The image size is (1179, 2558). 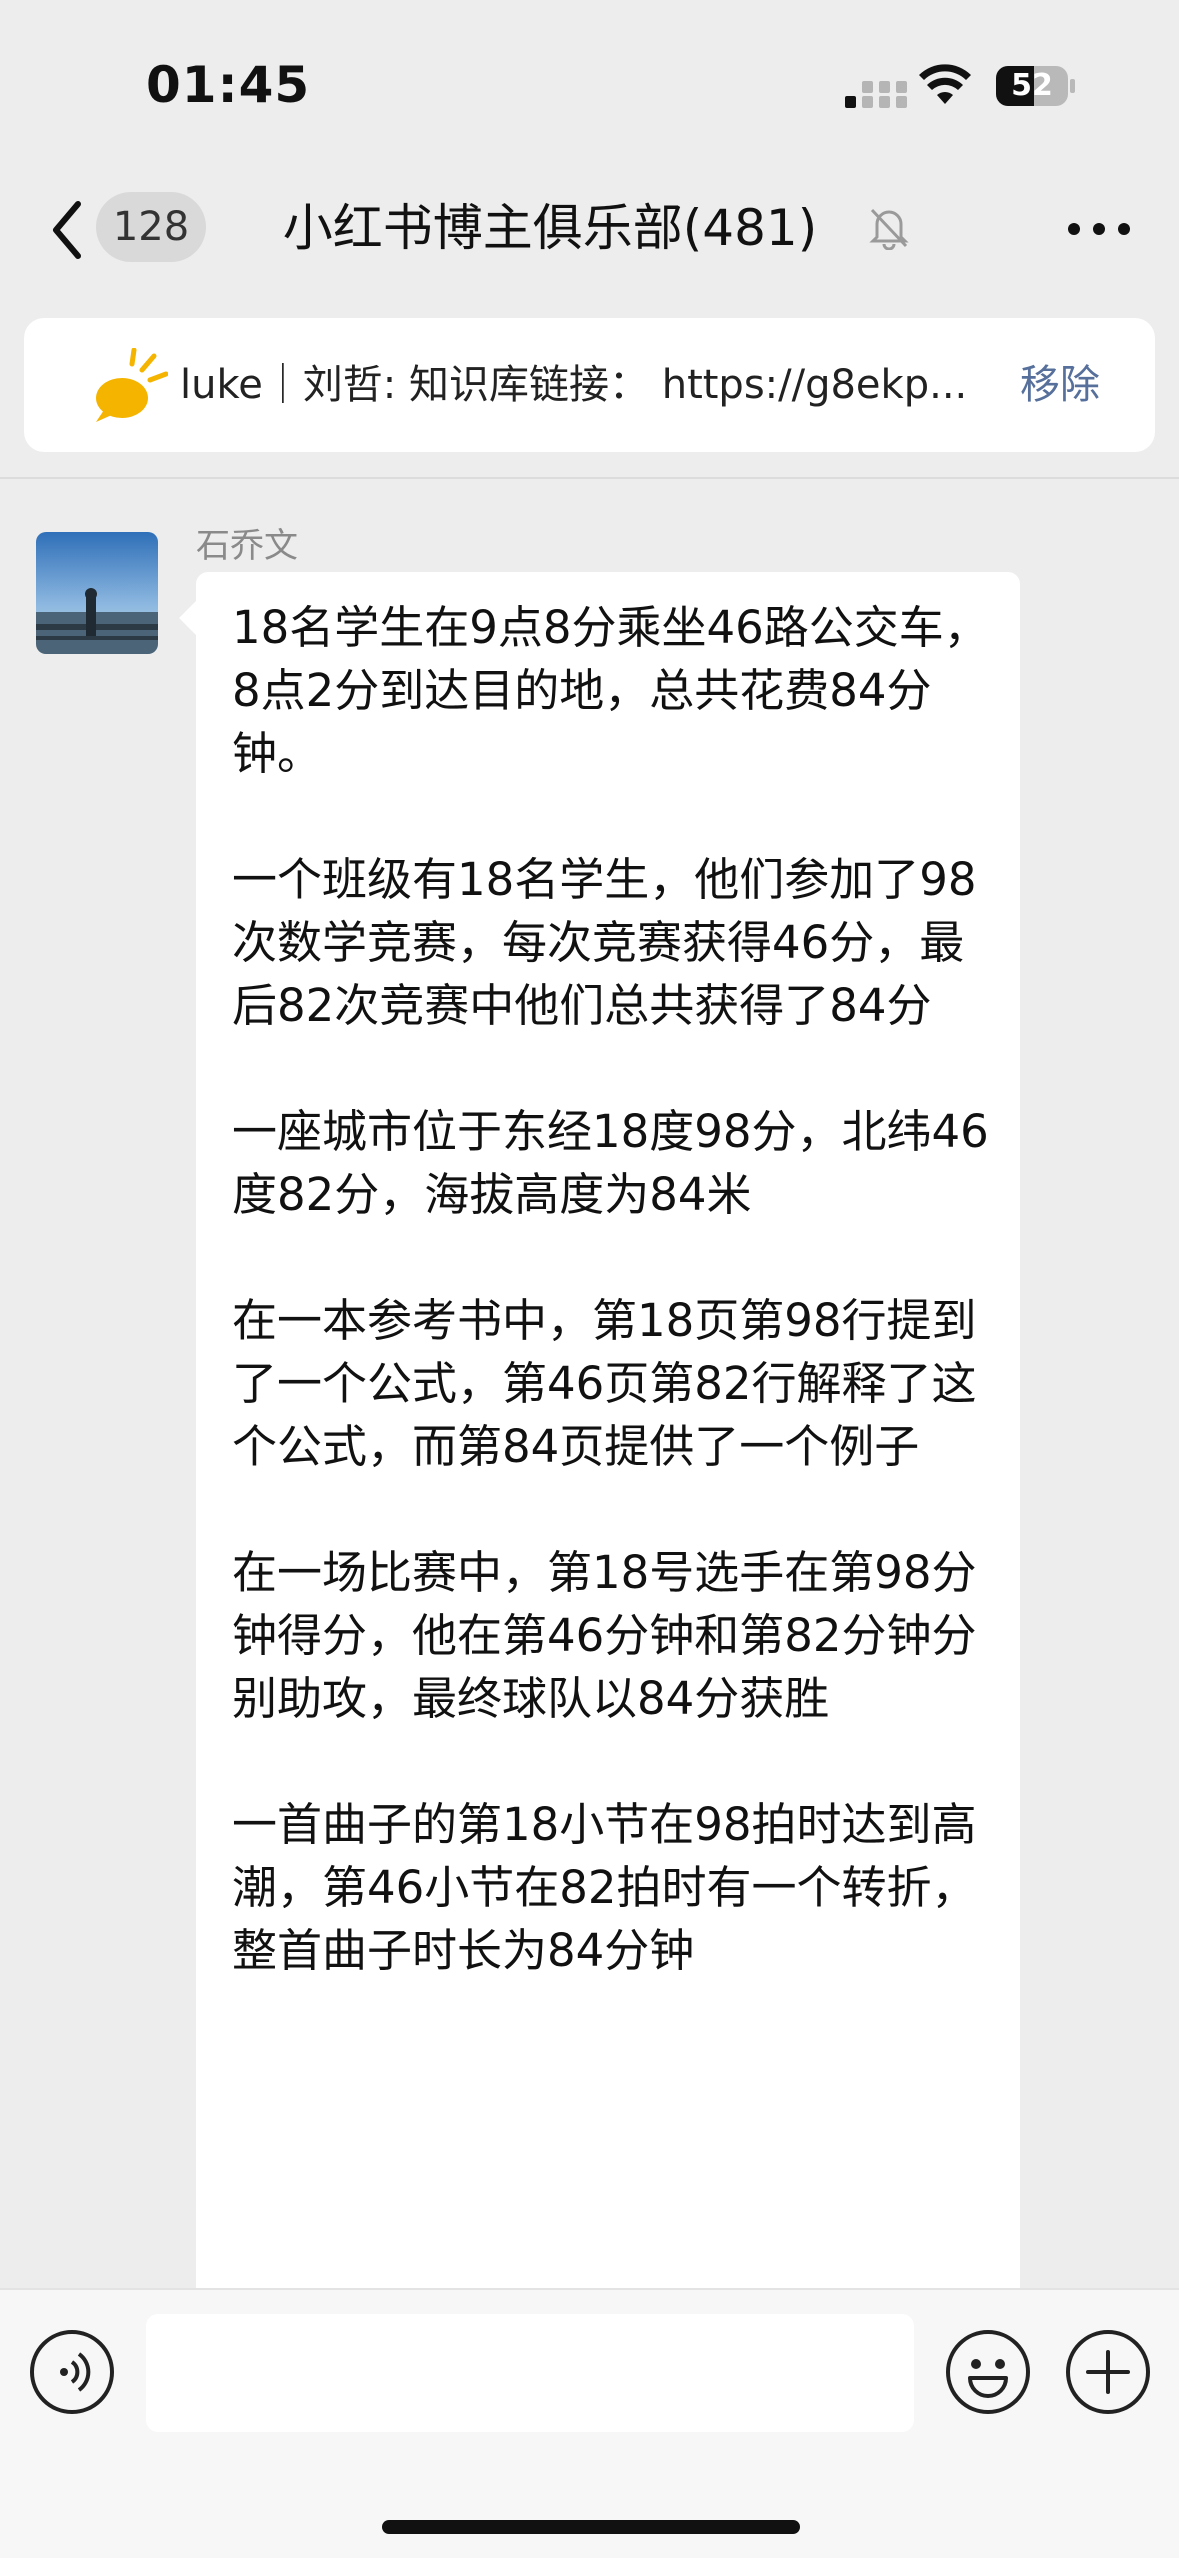 I want to click on signal-icon, so click(x=876, y=94).